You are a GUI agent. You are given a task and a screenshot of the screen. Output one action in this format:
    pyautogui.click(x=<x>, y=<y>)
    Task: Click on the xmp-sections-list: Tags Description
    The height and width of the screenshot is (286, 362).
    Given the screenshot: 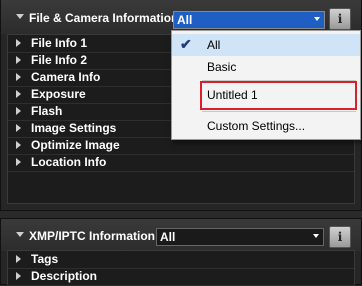 What is the action you would take?
    pyautogui.click(x=181, y=268)
    